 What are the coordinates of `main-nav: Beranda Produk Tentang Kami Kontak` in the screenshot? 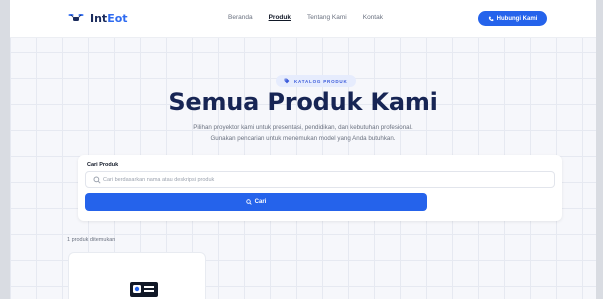 It's located at (305, 17).